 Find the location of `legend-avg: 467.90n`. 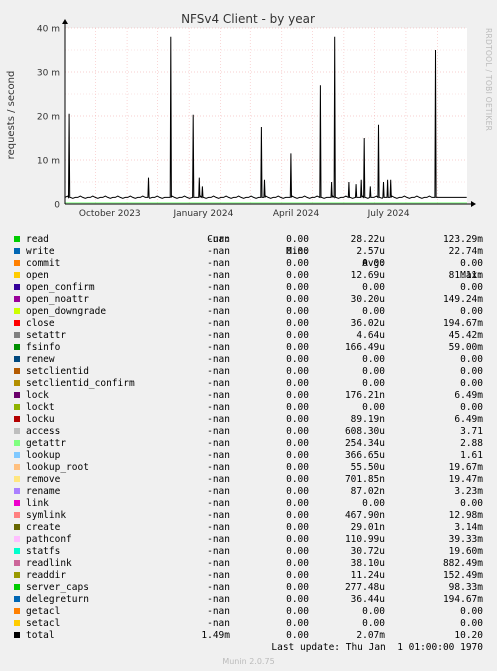

legend-avg: 467.90n is located at coordinates (364, 515).